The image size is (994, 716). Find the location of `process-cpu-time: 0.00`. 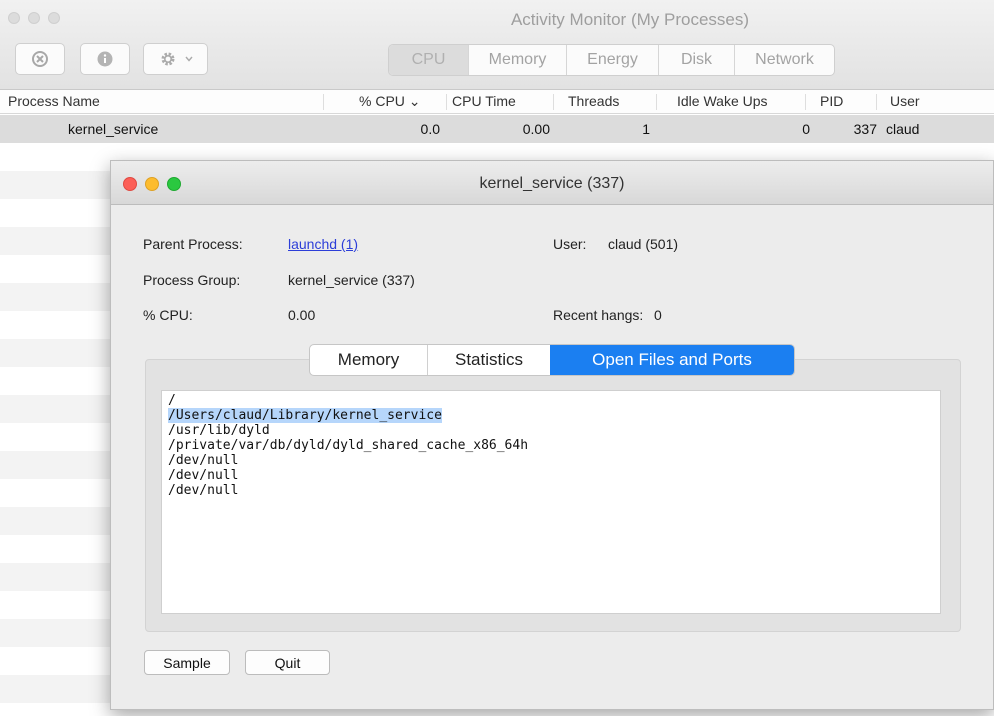

process-cpu-time: 0.00 is located at coordinates (536, 129).